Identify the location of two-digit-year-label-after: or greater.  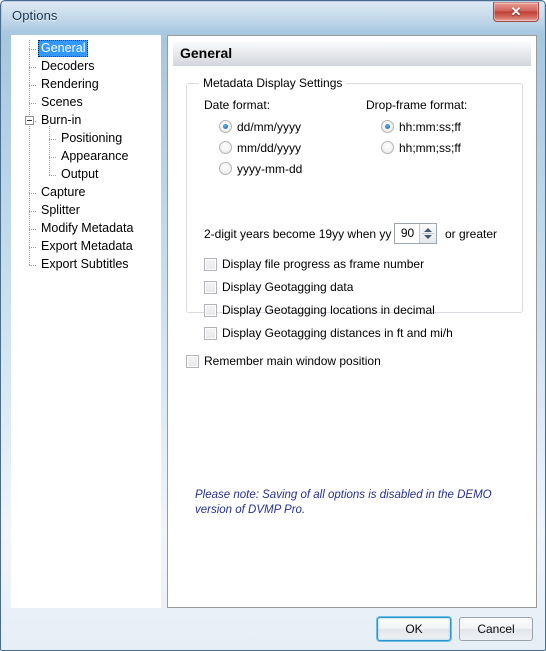
(471, 234).